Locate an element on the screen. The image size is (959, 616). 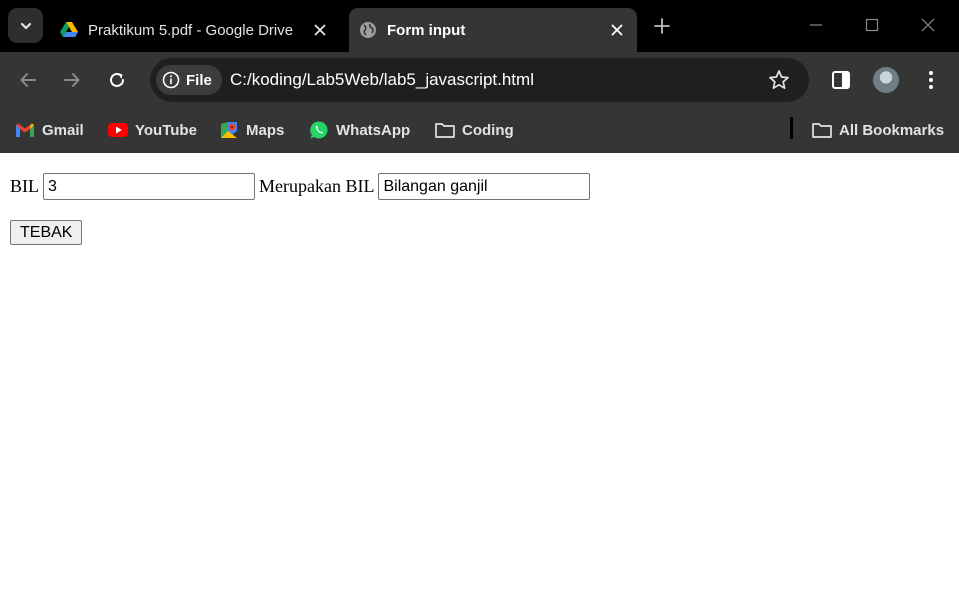
tab-form-input: Form input is located at coordinates (493, 30).